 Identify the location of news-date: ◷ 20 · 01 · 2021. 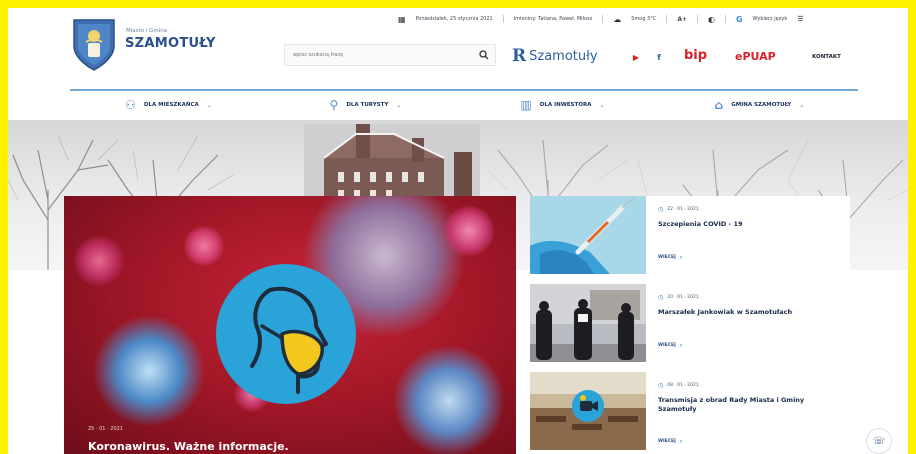
(678, 297).